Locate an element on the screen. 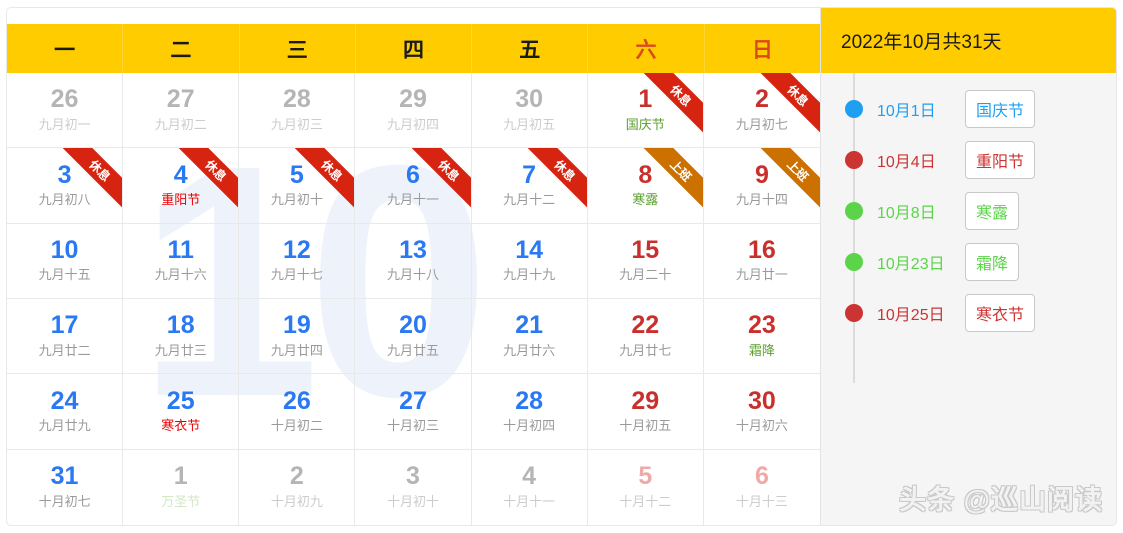 This screenshot has width=1123, height=533. day-cell: 24 九月廿九 is located at coordinates (65, 412).